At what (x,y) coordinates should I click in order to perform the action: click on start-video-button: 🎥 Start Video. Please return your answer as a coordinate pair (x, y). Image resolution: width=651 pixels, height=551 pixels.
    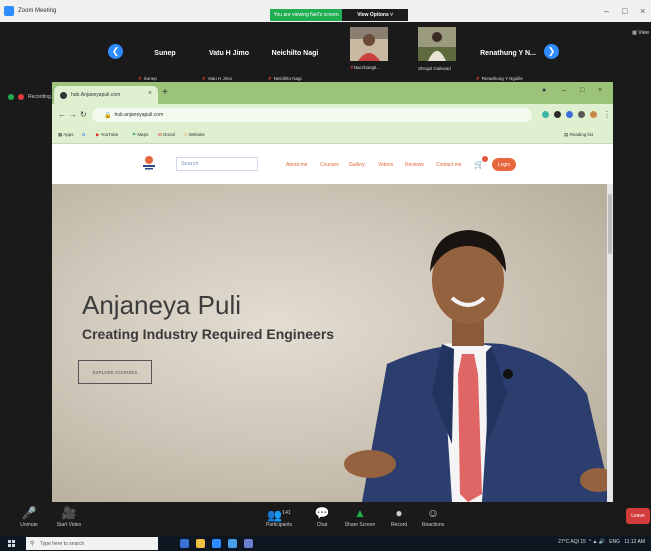
    Looking at the image, I should click on (69, 516).